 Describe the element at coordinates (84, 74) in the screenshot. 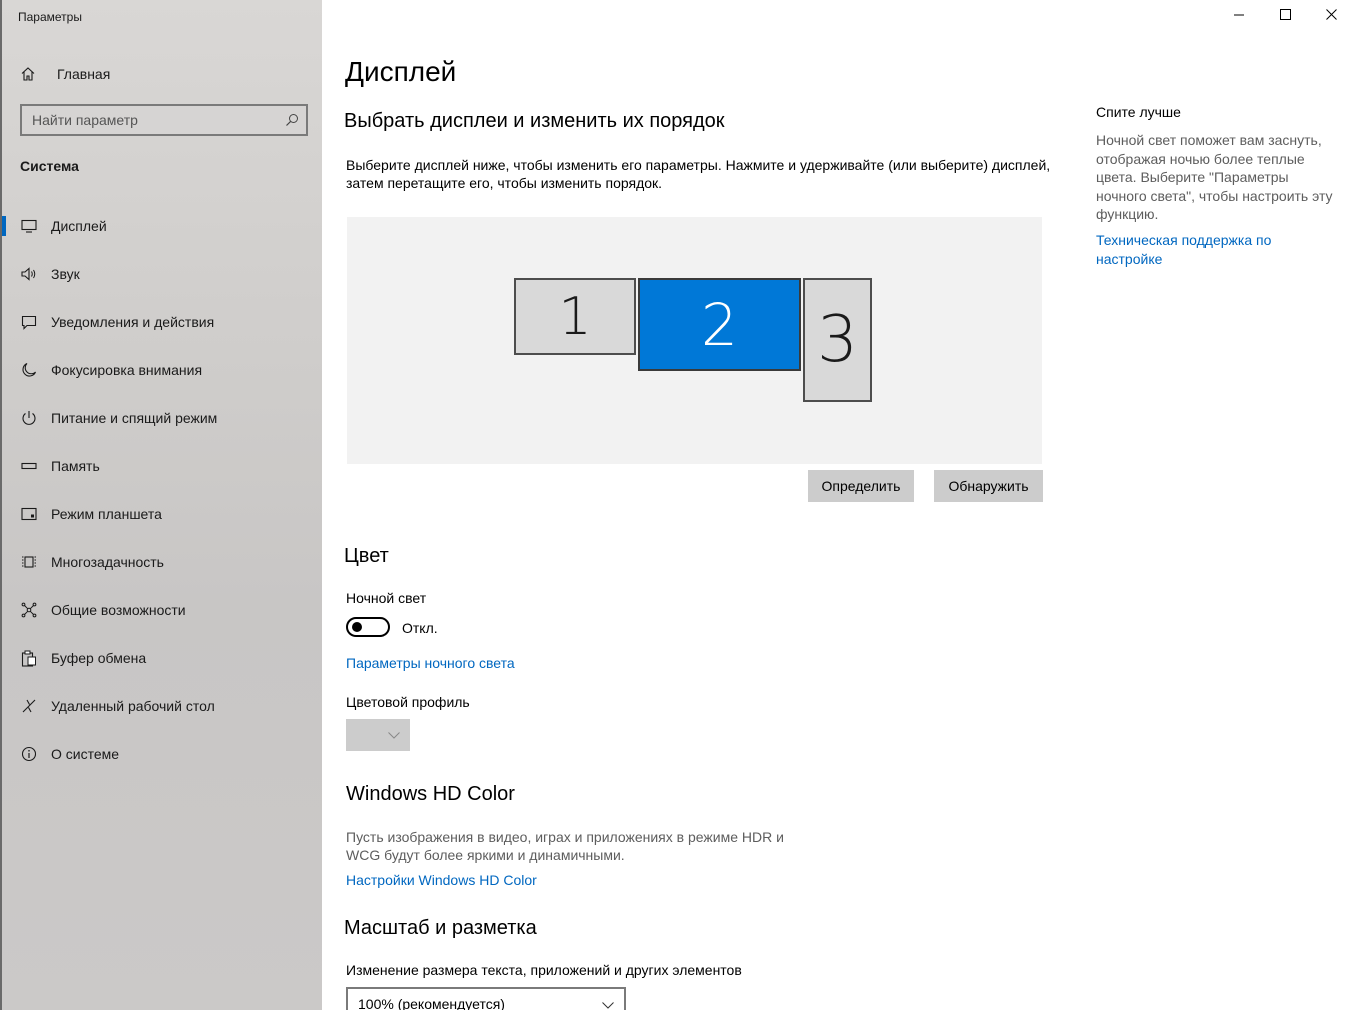

I see `home-label: Главная` at that location.